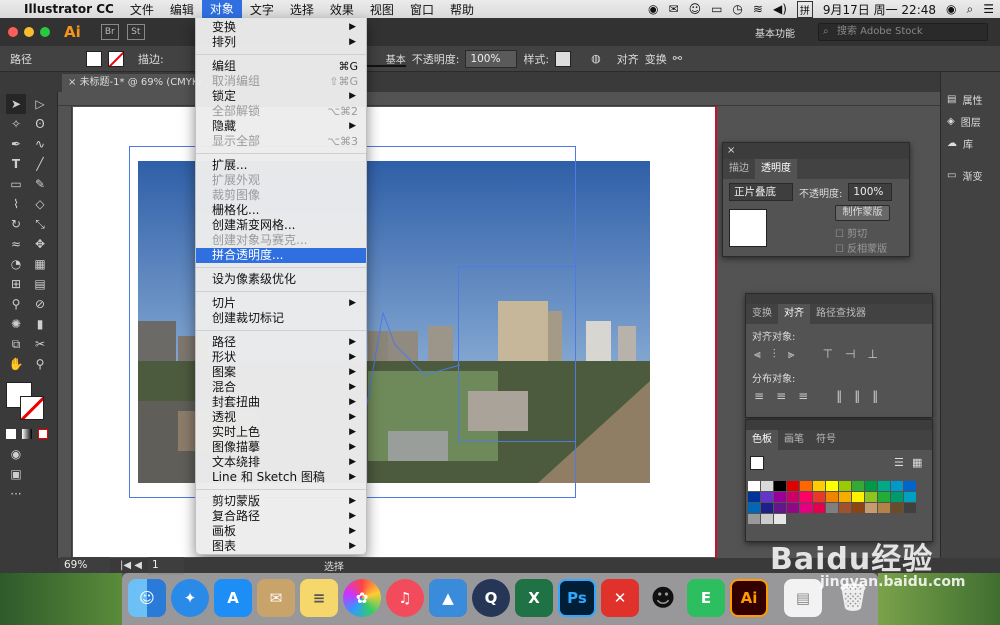  I want to click on eraser-tool-icon: ◇, so click(40, 204).